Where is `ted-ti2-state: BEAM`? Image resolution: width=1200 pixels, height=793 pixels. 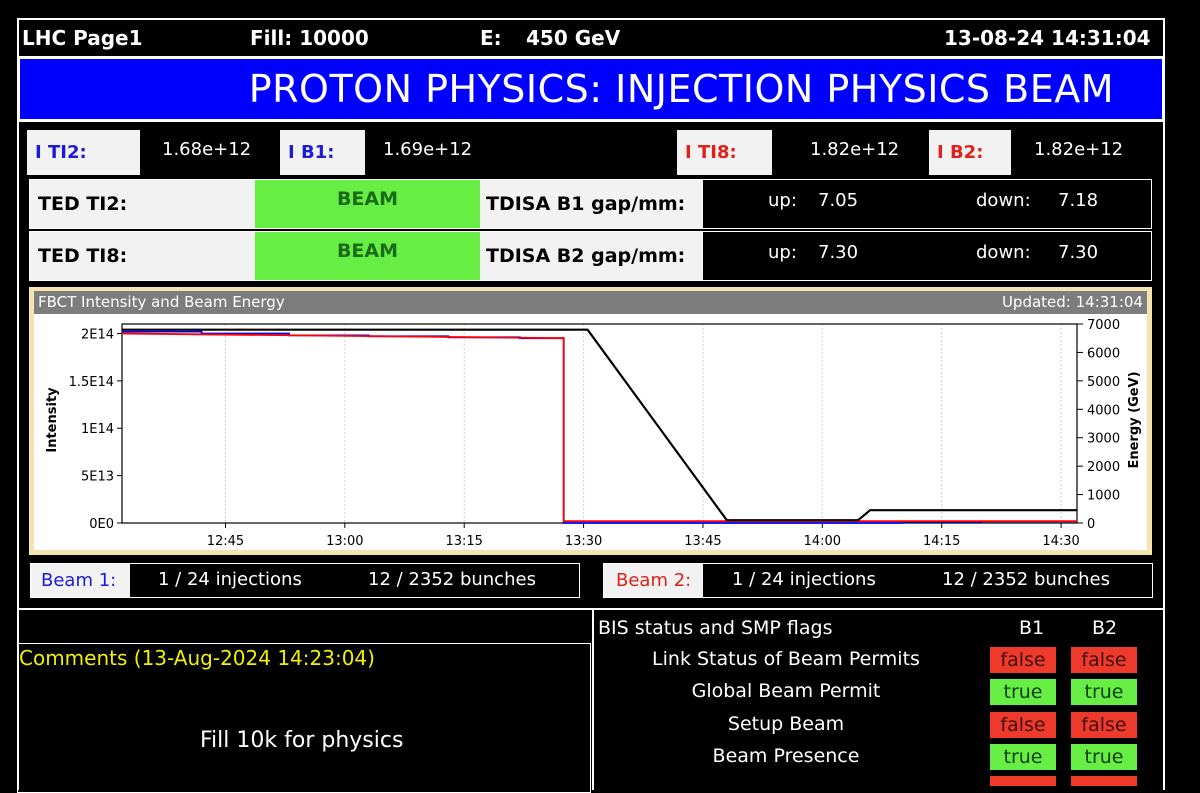 ted-ti2-state: BEAM is located at coordinates (367, 204).